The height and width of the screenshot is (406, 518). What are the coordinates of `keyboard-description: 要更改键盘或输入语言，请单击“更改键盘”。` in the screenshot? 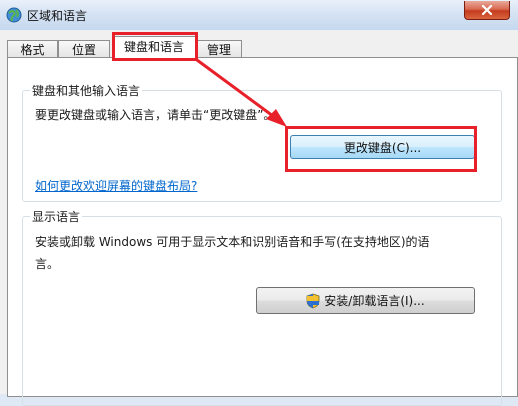 It's located at (155, 115).